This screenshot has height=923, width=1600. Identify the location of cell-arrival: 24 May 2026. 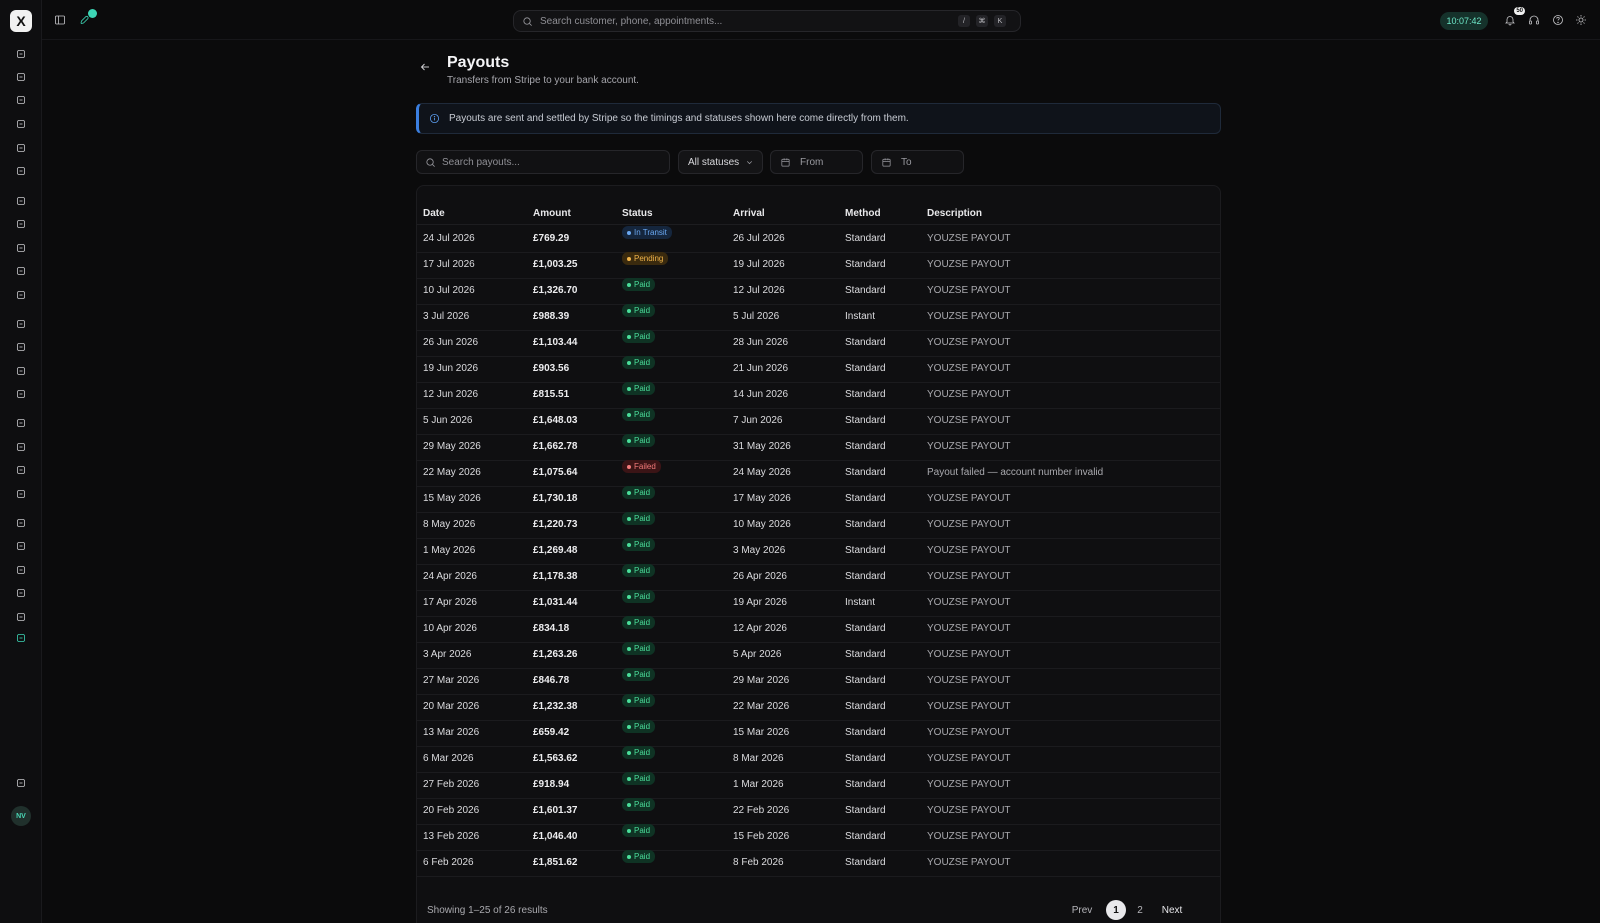
(762, 472).